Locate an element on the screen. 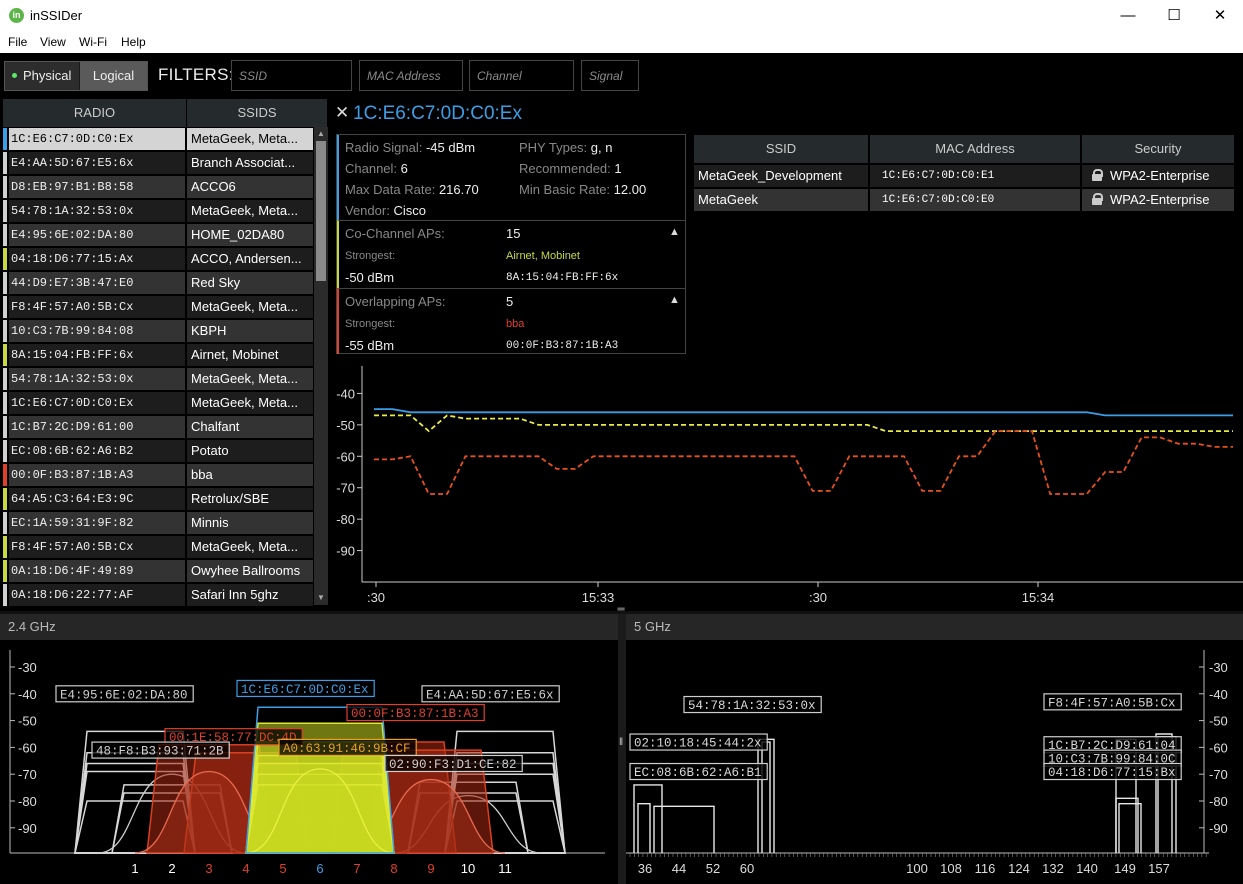 The height and width of the screenshot is (884, 1243). overlapping-strongest-dbm: -55 dBm is located at coordinates (370, 345).